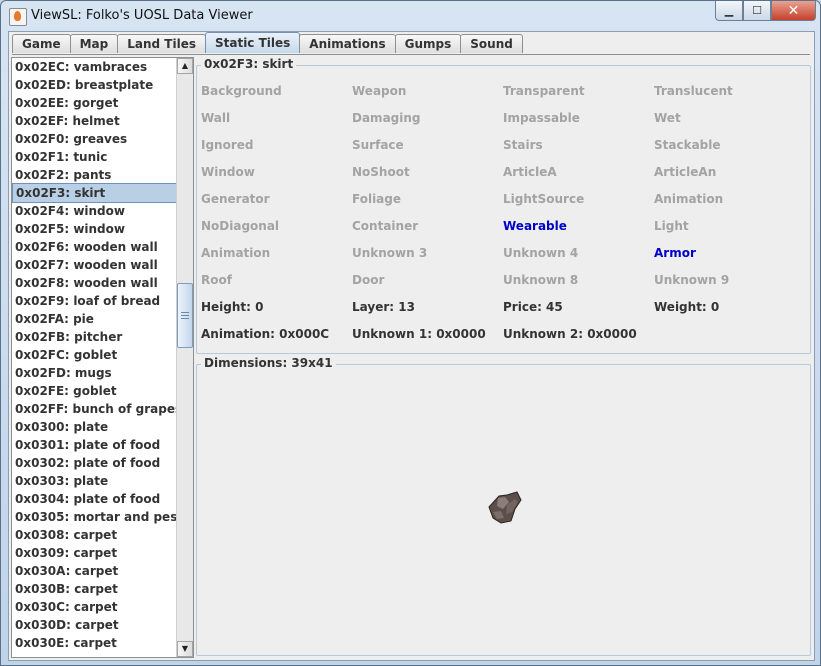 The width and height of the screenshot is (821, 666). Describe the element at coordinates (523, 145) in the screenshot. I see `flag-stairs: Stairs` at that location.